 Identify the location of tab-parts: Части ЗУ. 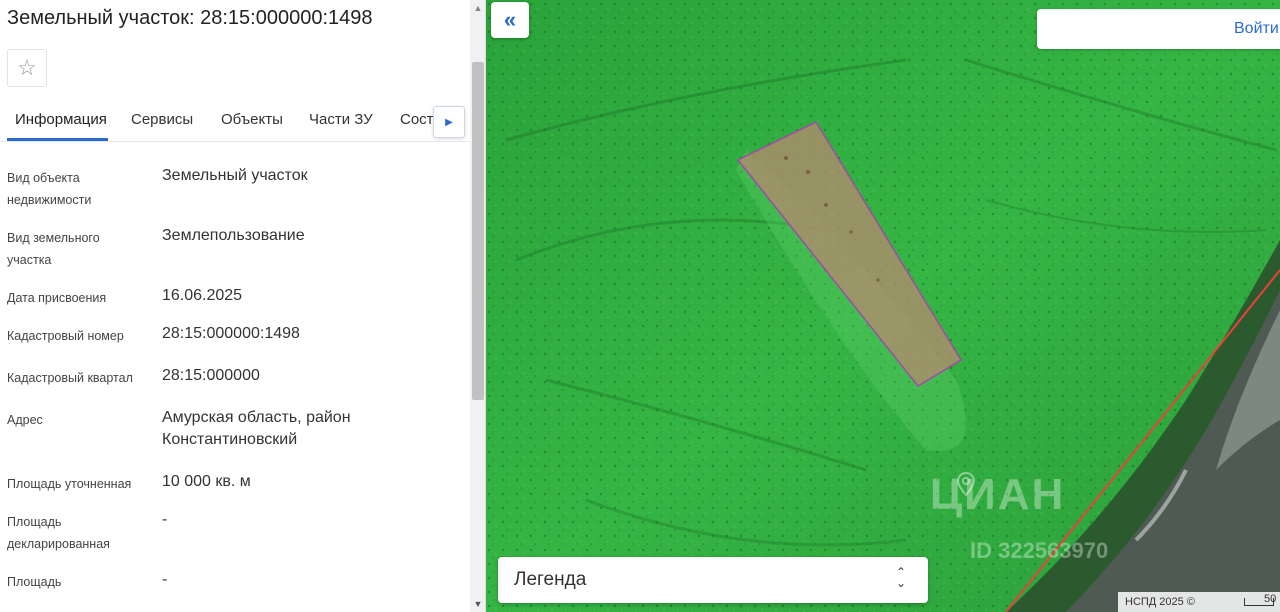
(341, 119).